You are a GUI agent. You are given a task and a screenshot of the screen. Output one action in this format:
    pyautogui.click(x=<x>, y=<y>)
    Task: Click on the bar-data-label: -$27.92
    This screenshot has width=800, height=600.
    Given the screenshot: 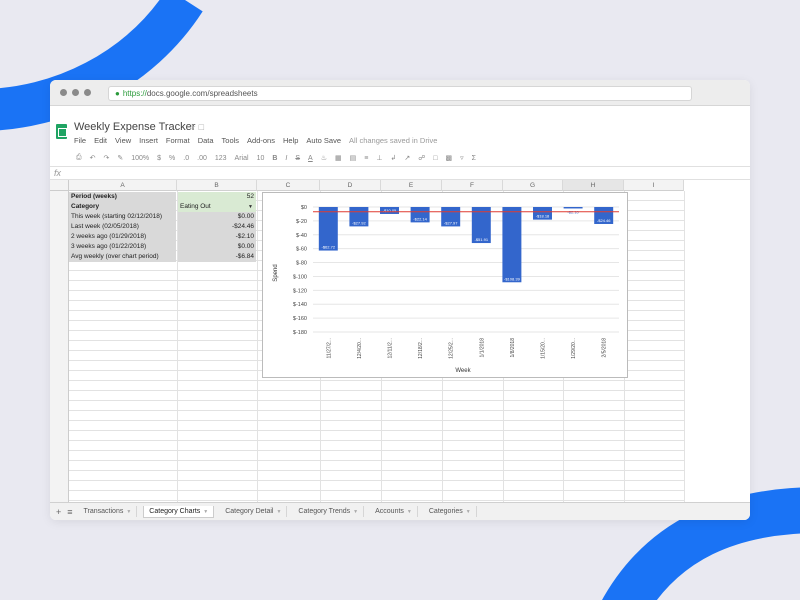 What is the action you would take?
    pyautogui.click(x=359, y=222)
    